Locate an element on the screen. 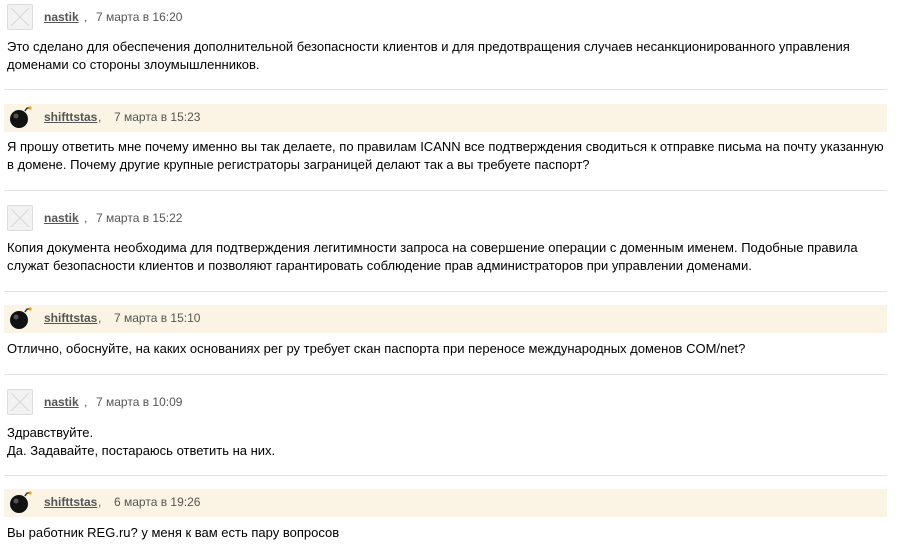 Image resolution: width=903 pixels, height=545 pixels. comment-text-line: Здравствуйте. is located at coordinates (50, 432).